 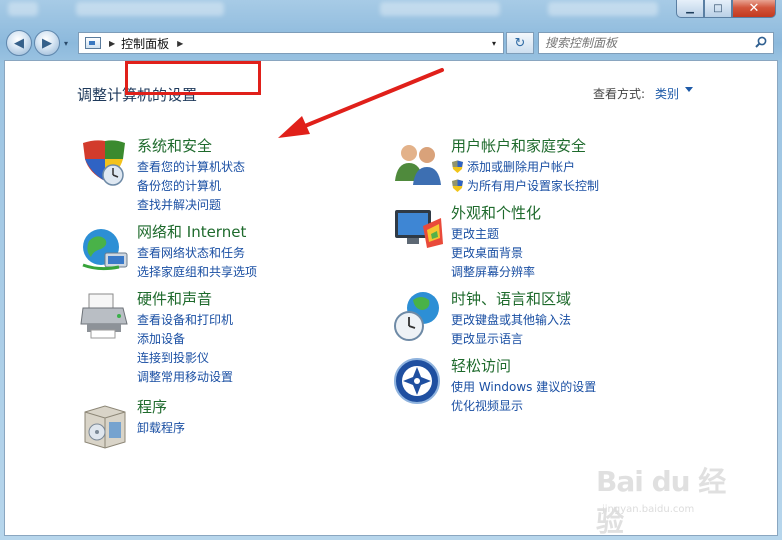 What do you see at coordinates (511, 319) in the screenshot?
I see `link-change-input-method: 更改键盘或其他输入法` at bounding box center [511, 319].